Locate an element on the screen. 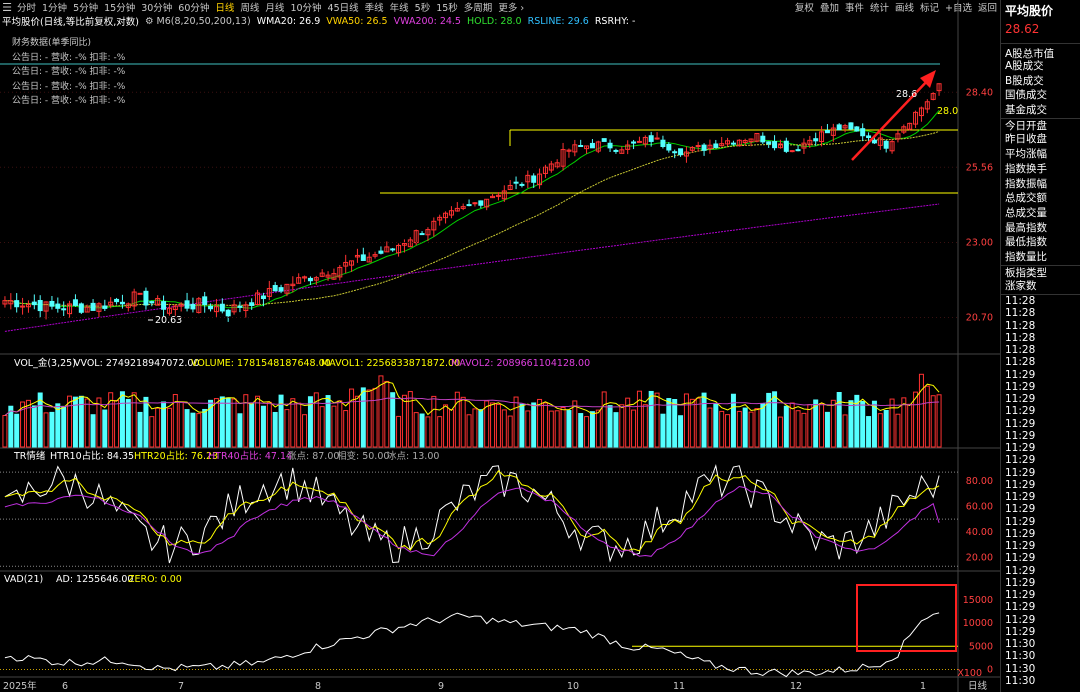 Image resolution: width=1080 pixels, height=692 pixels. sidebar-item-14: 板指类型 is located at coordinates (1040, 272).